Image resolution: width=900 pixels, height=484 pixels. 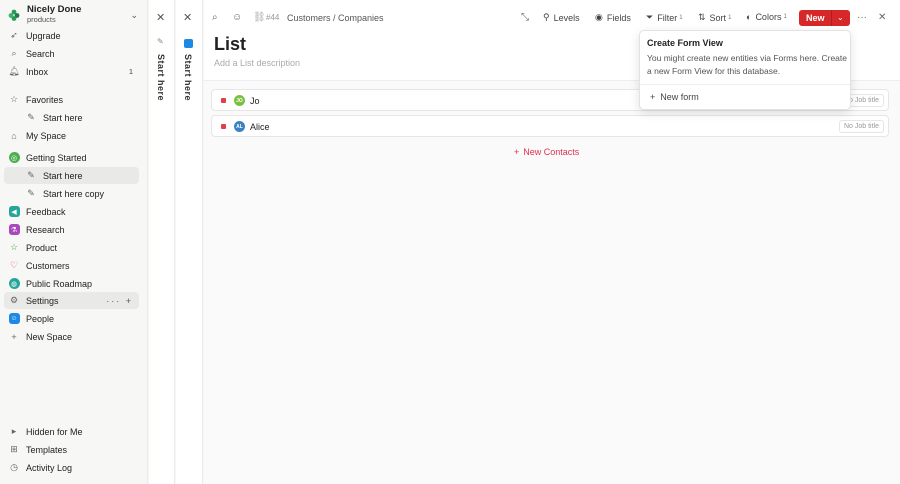 What do you see at coordinates (650, 17) in the screenshot?
I see `filter-icon: ⏷` at bounding box center [650, 17].